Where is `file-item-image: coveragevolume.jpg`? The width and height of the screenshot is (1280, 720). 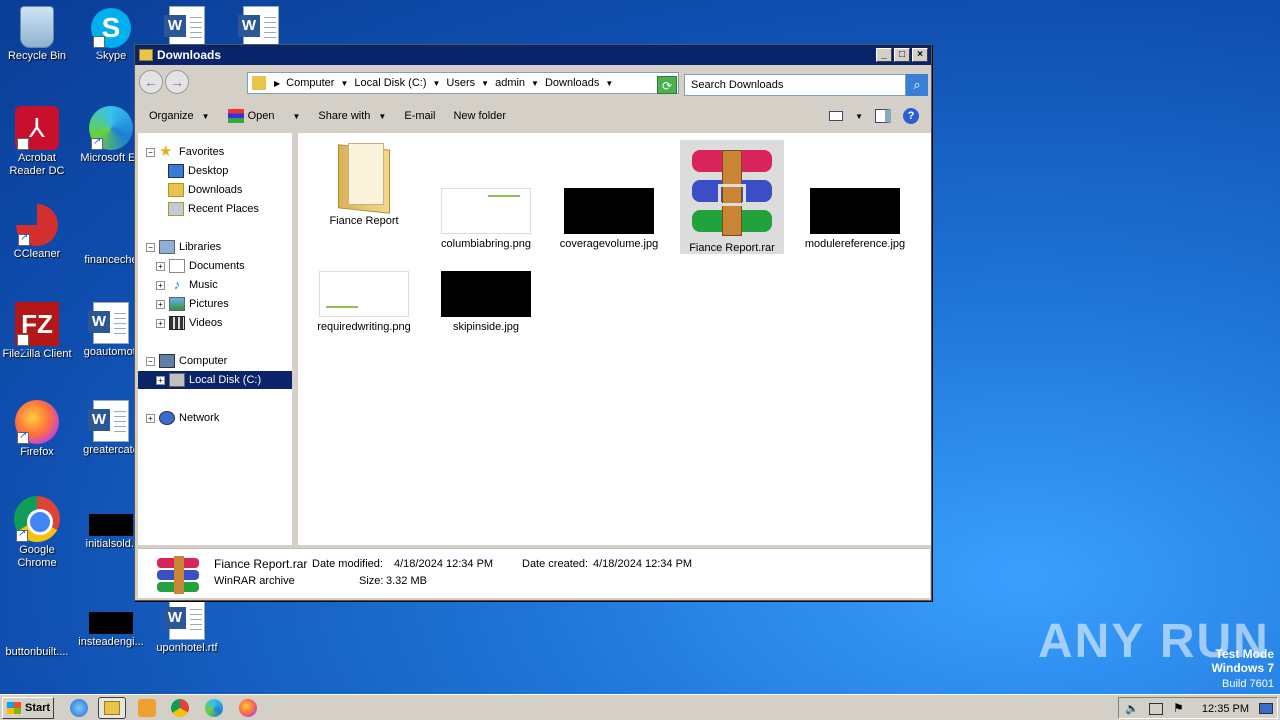
file-item-image: coveragevolume.jpg is located at coordinates (609, 219).